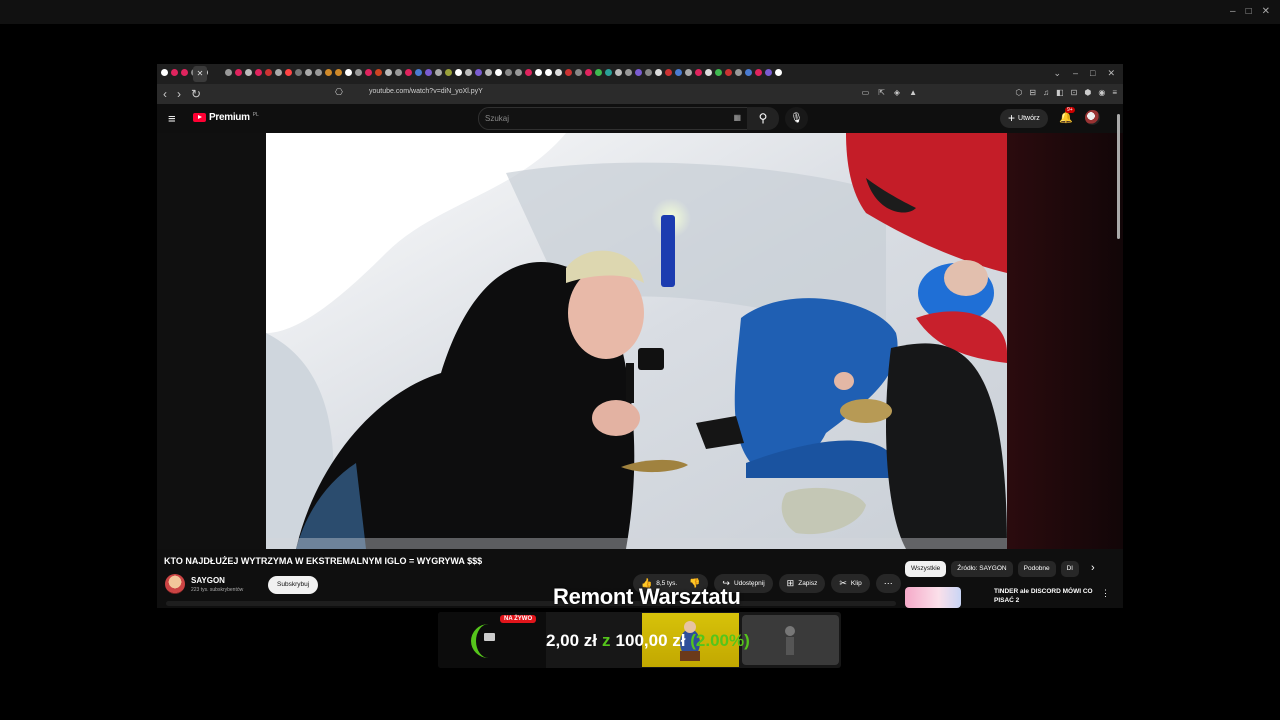 The width and height of the screenshot is (1280, 720). Describe the element at coordinates (913, 92) in the screenshot. I see `rewards-icon: ▲` at that location.